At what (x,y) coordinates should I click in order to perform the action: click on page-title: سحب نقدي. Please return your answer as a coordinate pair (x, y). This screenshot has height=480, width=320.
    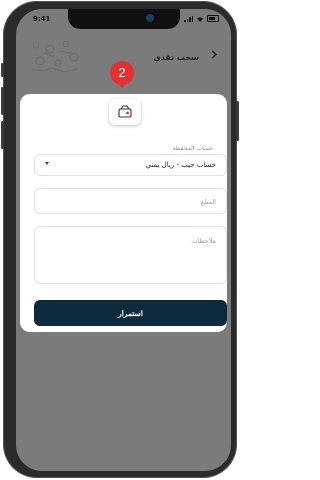
    Looking at the image, I should click on (176, 57).